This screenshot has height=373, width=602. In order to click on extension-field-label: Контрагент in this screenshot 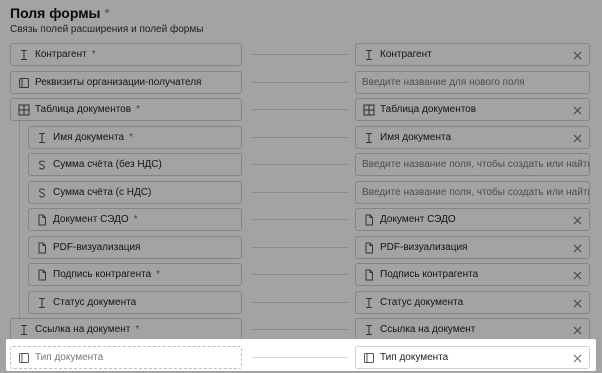, I will do `click(61, 54)`.